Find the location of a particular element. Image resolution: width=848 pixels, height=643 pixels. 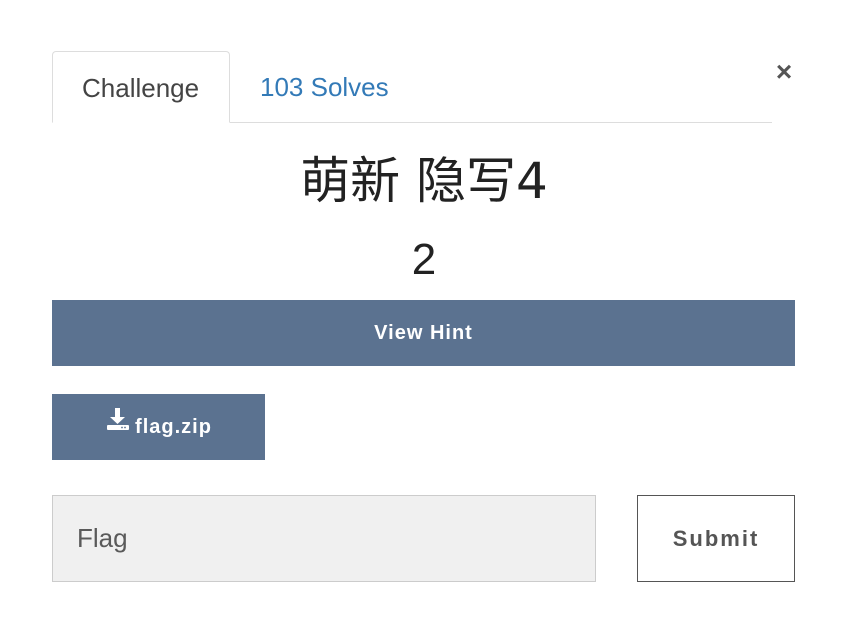

download-icon is located at coordinates (118, 425).